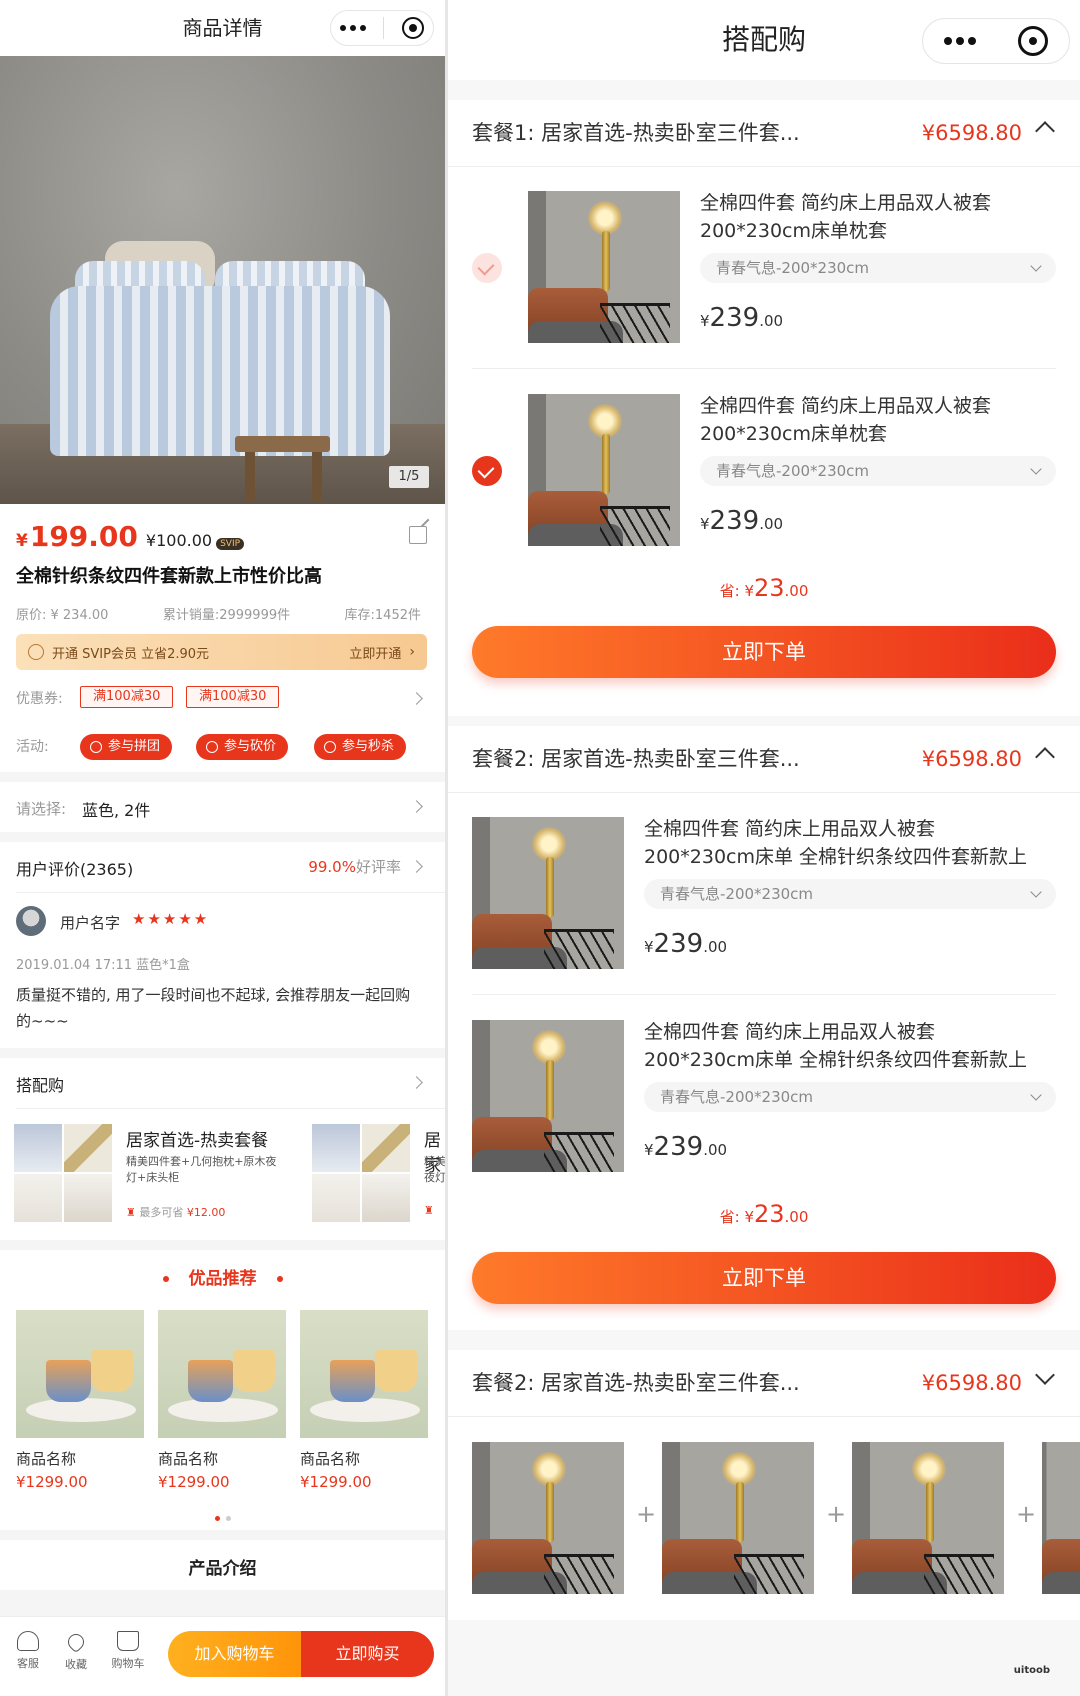 The image size is (1080, 1696). I want to click on hero-bed, so click(220, 371).